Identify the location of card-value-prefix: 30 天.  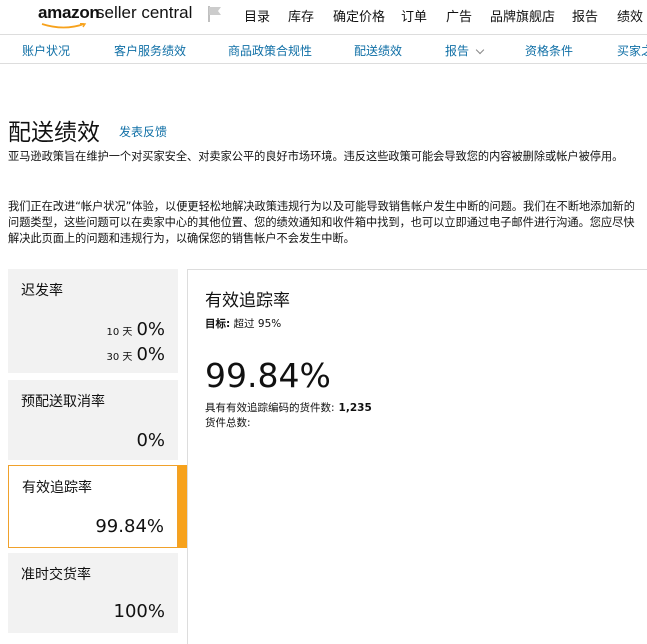
(119, 357).